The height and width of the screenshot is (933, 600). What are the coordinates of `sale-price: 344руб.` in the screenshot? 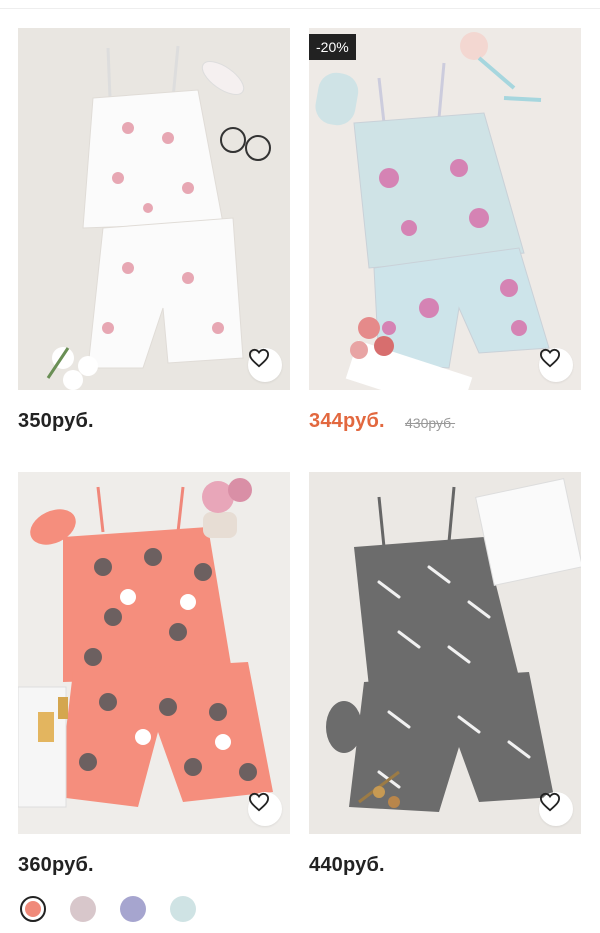 It's located at (347, 421).